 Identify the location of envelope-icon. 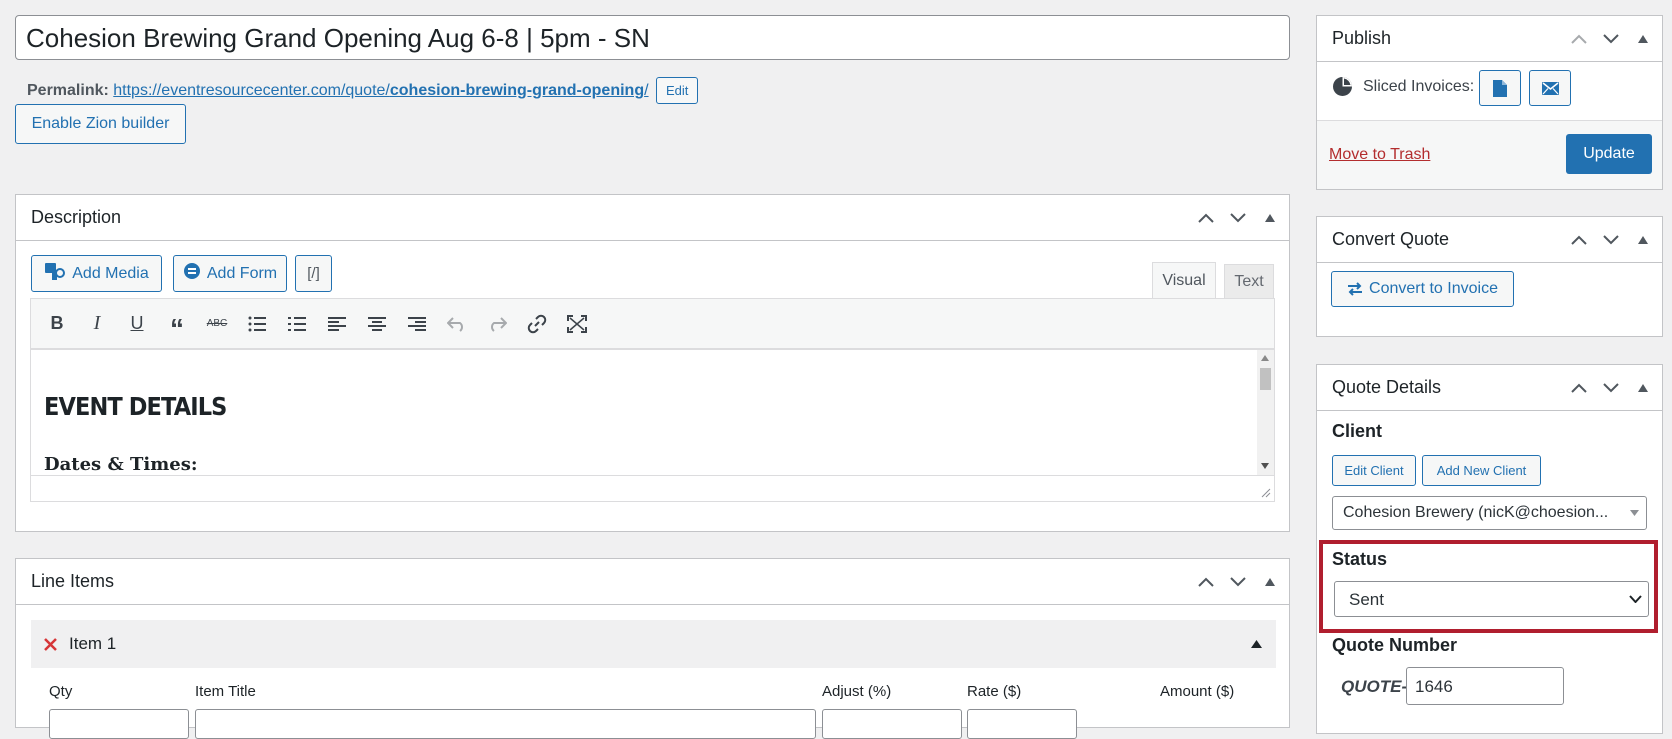
(1550, 88).